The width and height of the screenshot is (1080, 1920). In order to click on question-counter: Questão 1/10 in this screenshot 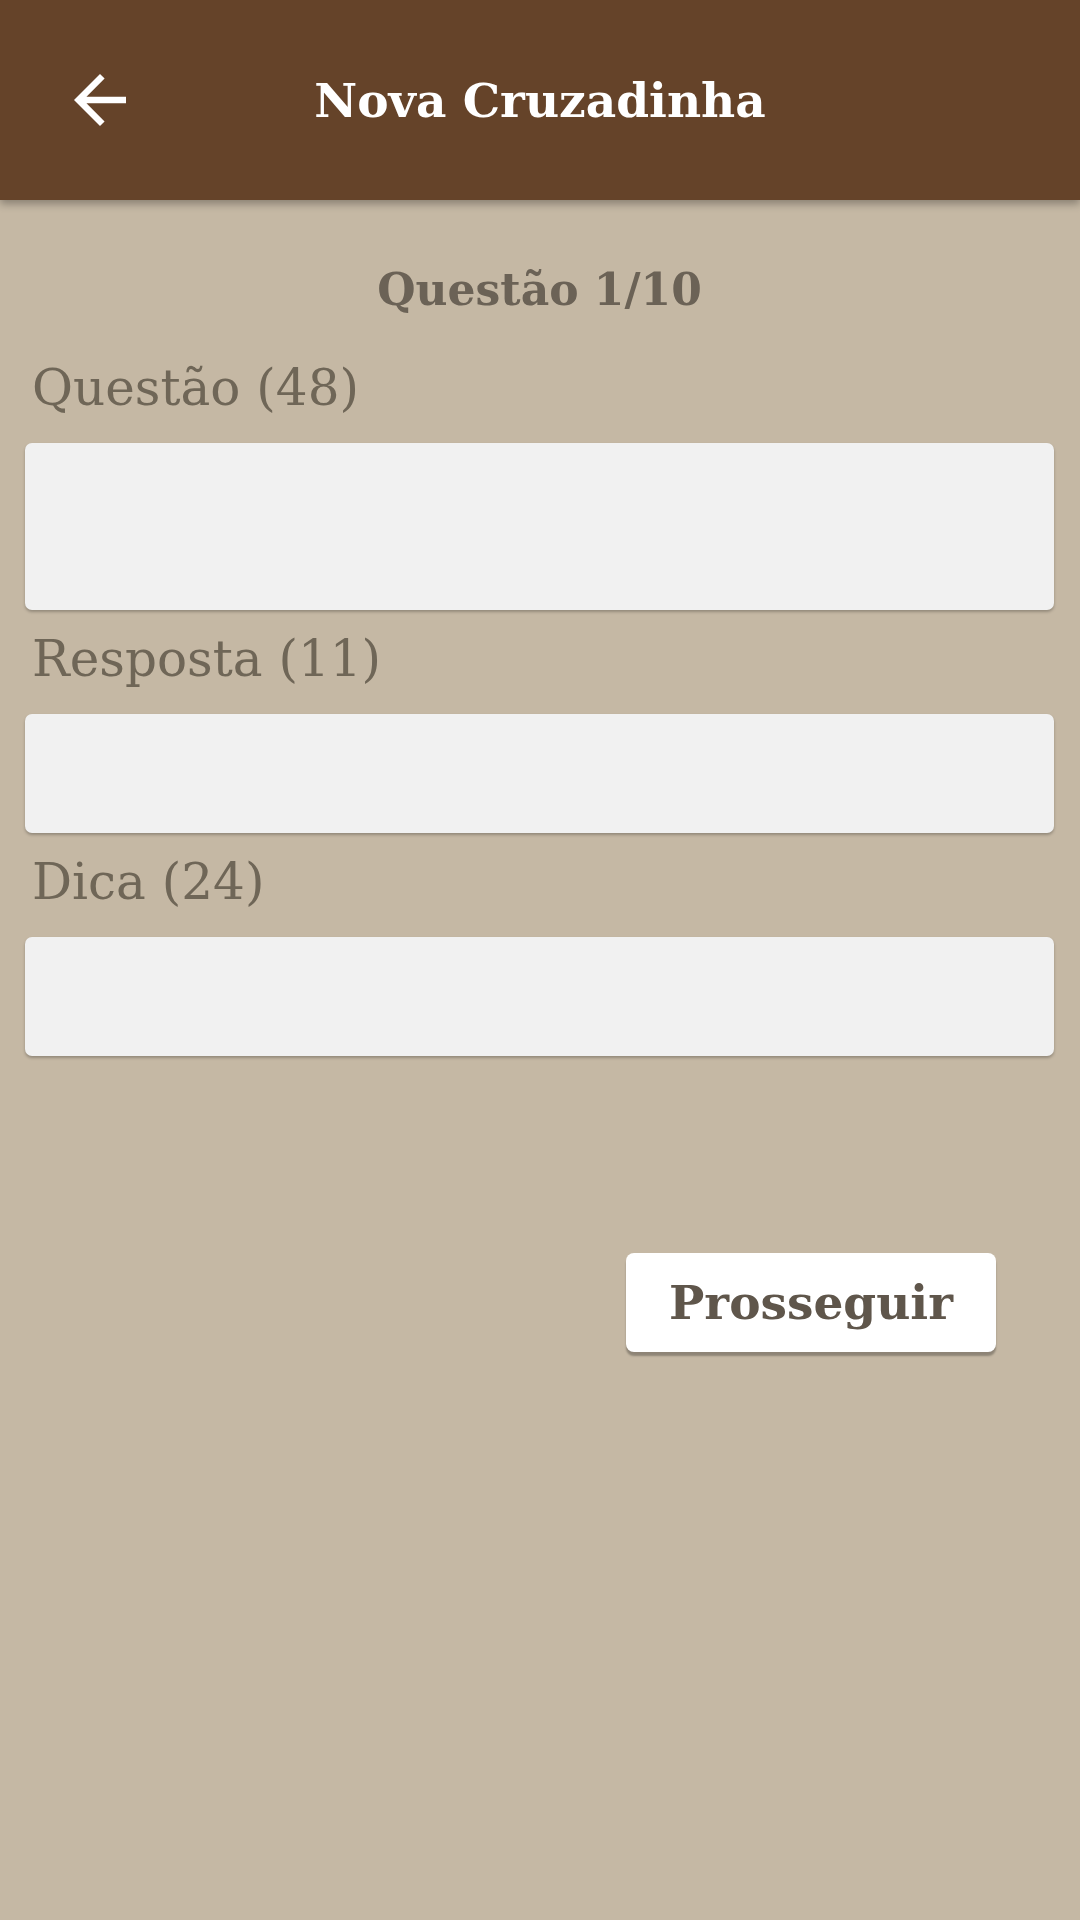, I will do `click(539, 289)`.